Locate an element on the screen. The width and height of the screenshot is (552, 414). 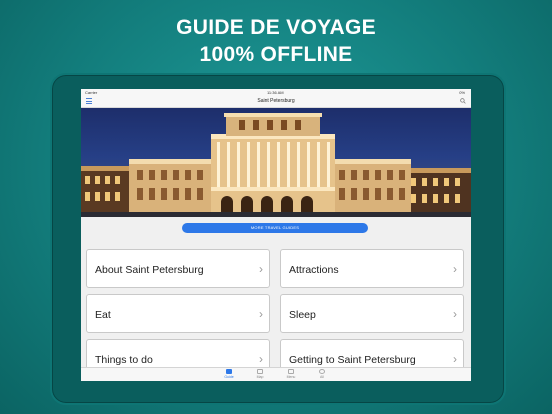
card-label: Attractions is located at coordinates (314, 270).